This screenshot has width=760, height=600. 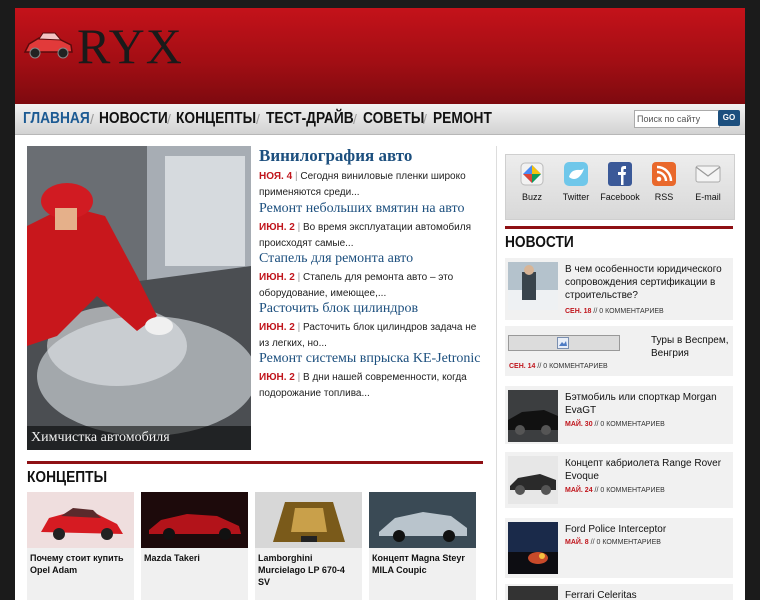 I want to click on social-email: E-mail, so click(x=708, y=182).